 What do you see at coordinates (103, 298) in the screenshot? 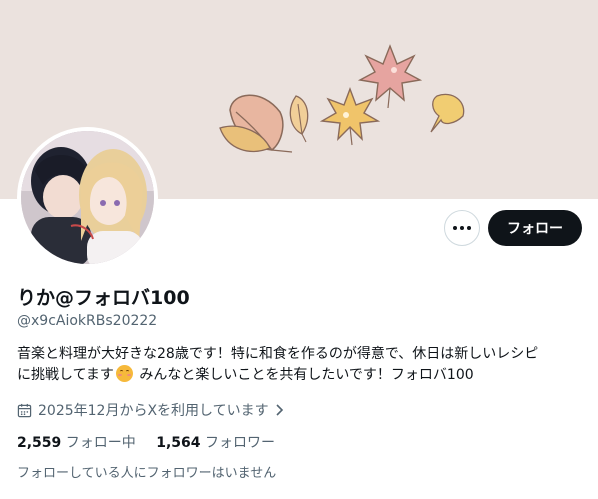
I see `display-name: りか@フォロバ100` at bounding box center [103, 298].